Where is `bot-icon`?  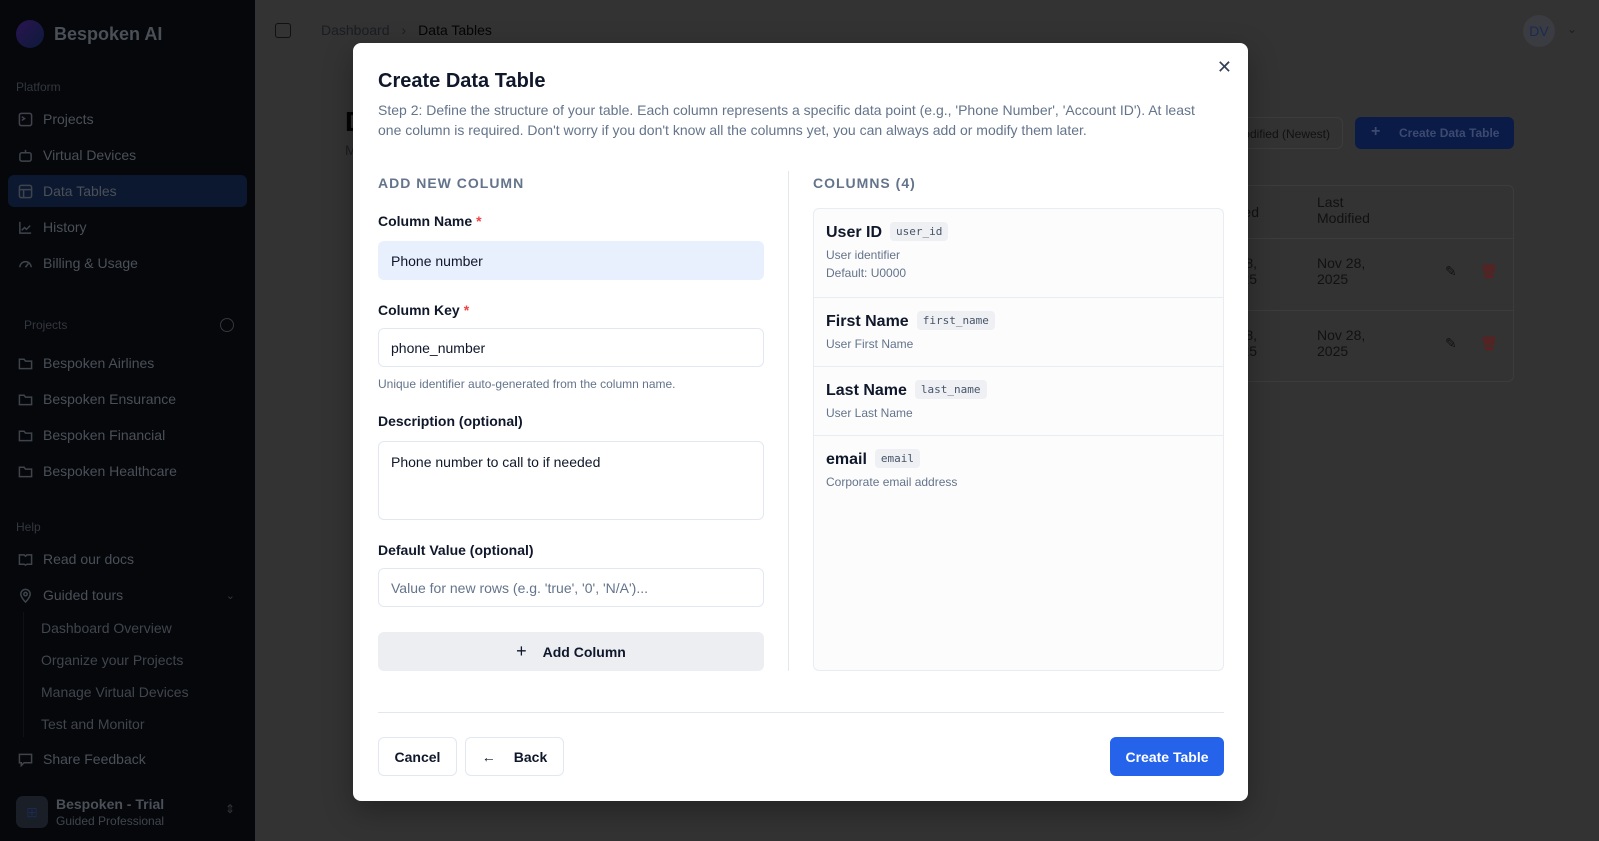
bot-icon is located at coordinates (25, 155).